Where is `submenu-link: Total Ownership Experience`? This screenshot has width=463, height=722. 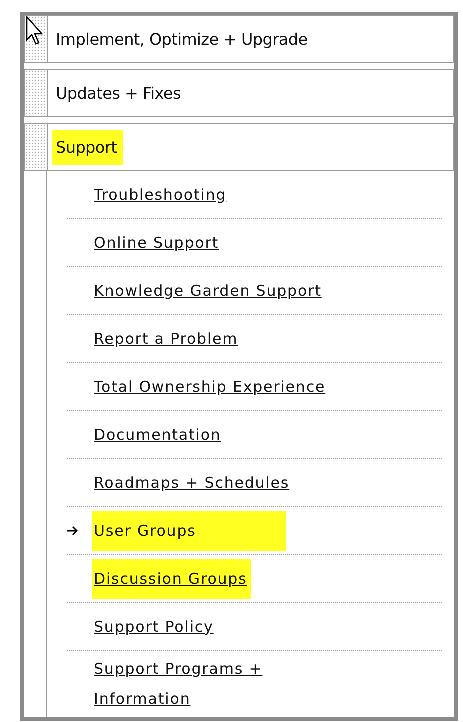
submenu-link: Total Ownership Experience is located at coordinates (211, 386).